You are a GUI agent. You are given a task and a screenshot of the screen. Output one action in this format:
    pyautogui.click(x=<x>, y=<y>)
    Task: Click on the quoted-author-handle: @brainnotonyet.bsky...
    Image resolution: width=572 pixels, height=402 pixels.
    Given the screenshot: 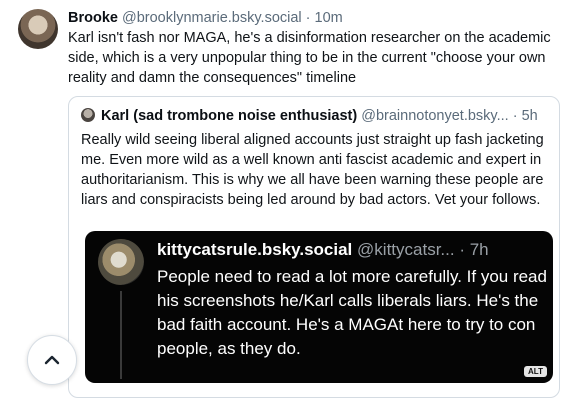 What is the action you would take?
    pyautogui.click(x=435, y=116)
    